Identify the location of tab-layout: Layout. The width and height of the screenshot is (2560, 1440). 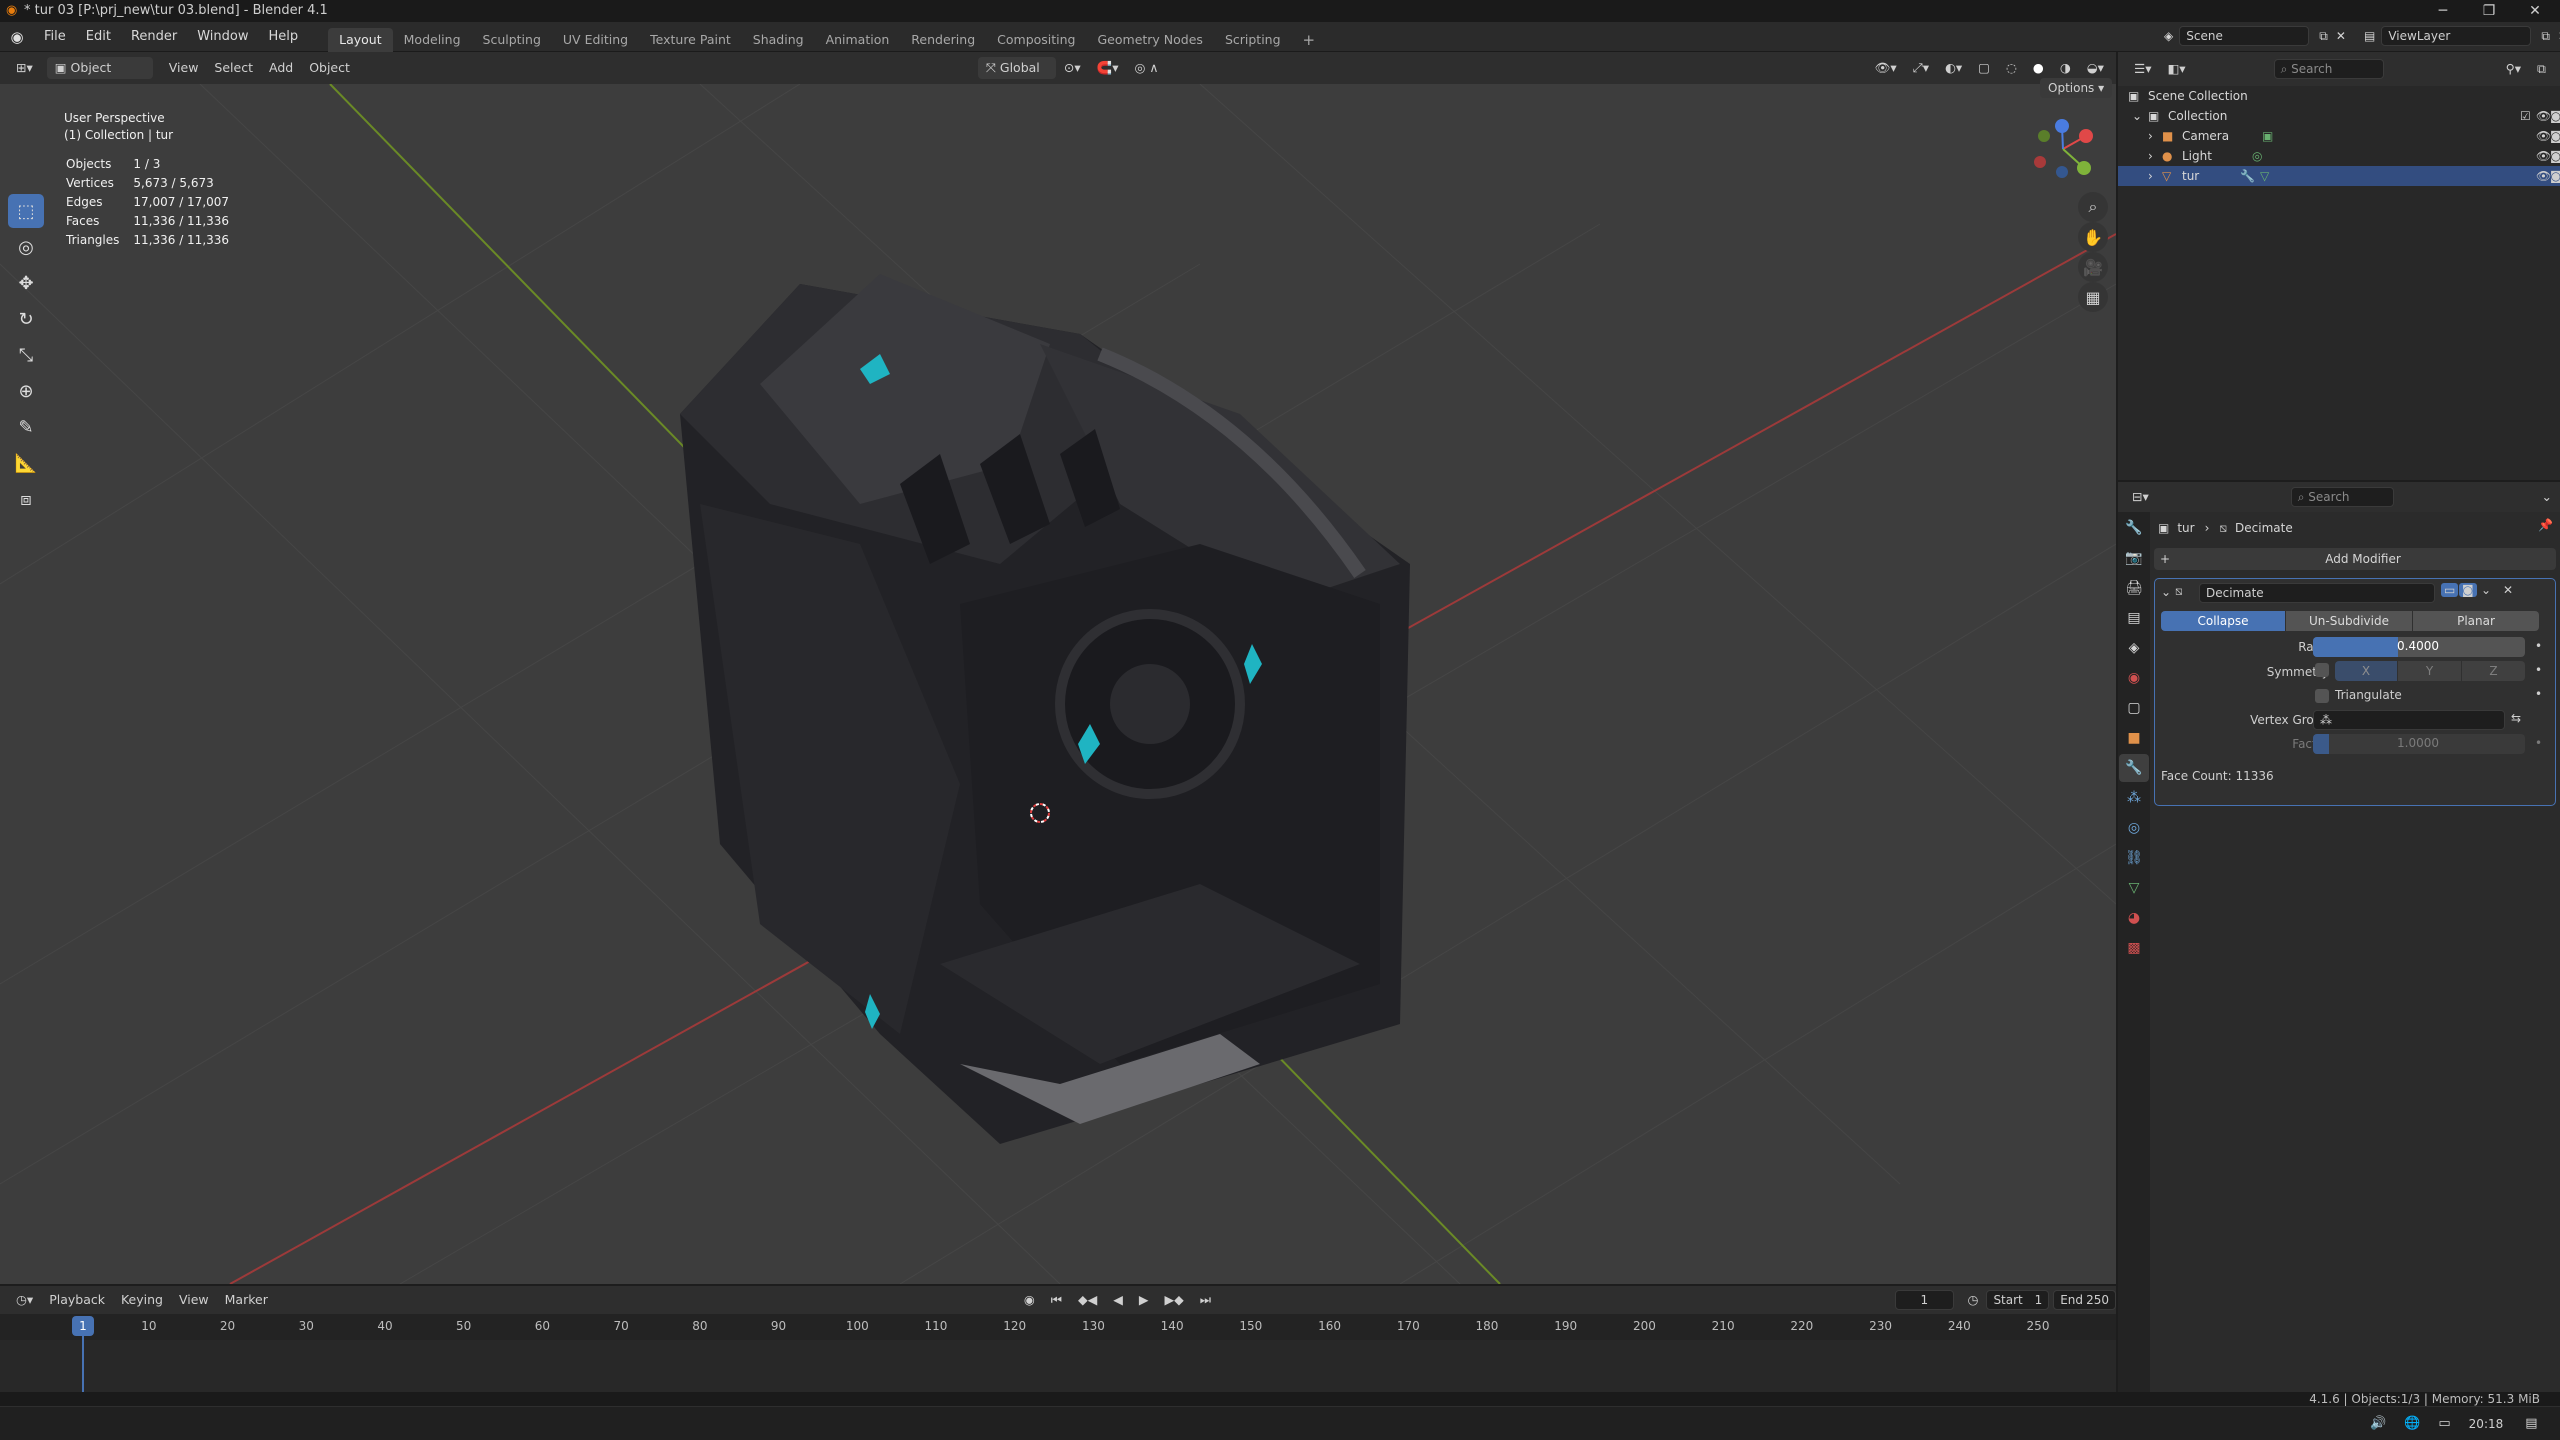
(360, 39).